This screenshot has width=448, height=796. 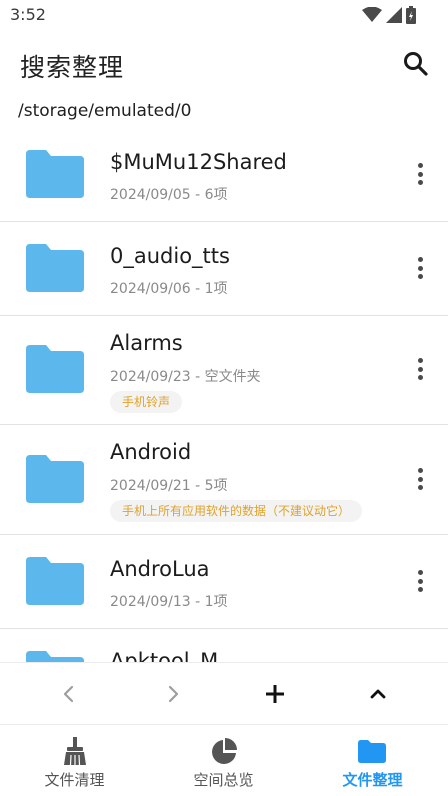 I want to click on list-item: $MuMu12Shared 2024/09/05 - 6项, so click(x=224, y=175).